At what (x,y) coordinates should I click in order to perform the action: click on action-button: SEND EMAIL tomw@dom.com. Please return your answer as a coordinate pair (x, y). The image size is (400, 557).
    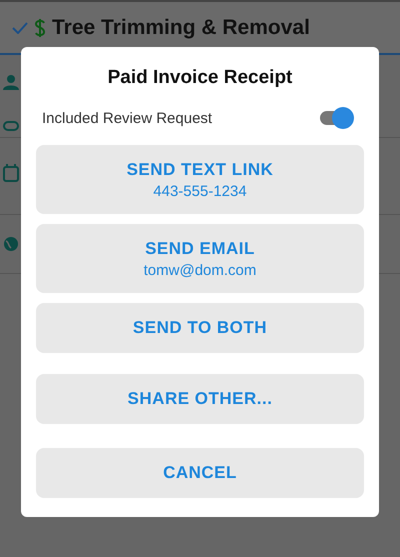
    Looking at the image, I should click on (200, 258).